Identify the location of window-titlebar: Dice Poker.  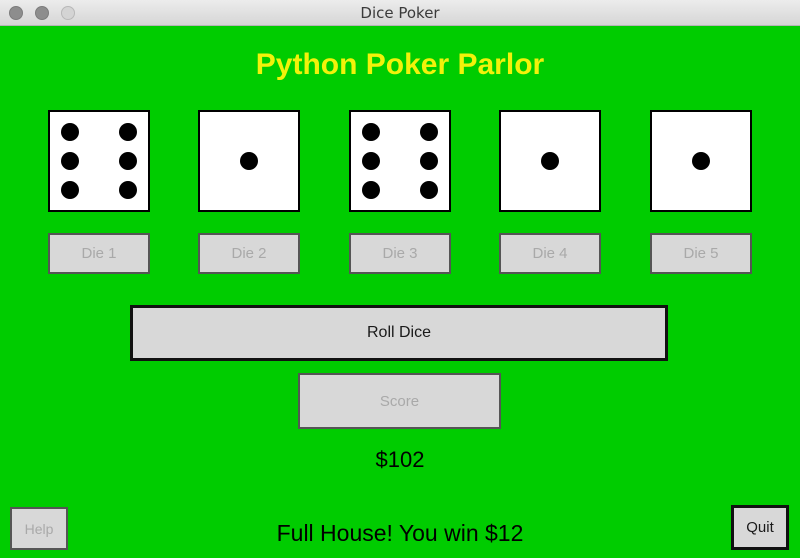
(400, 13).